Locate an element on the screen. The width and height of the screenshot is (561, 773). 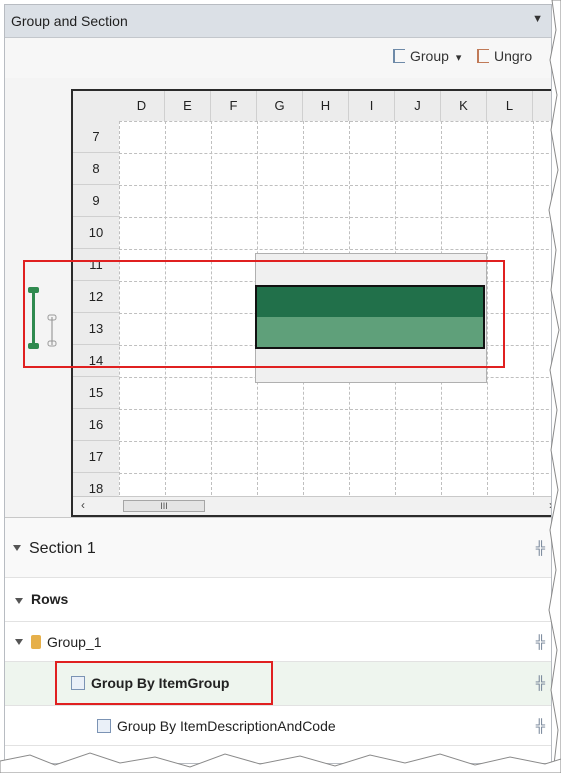
row-header: 17 is located at coordinates (96, 457).